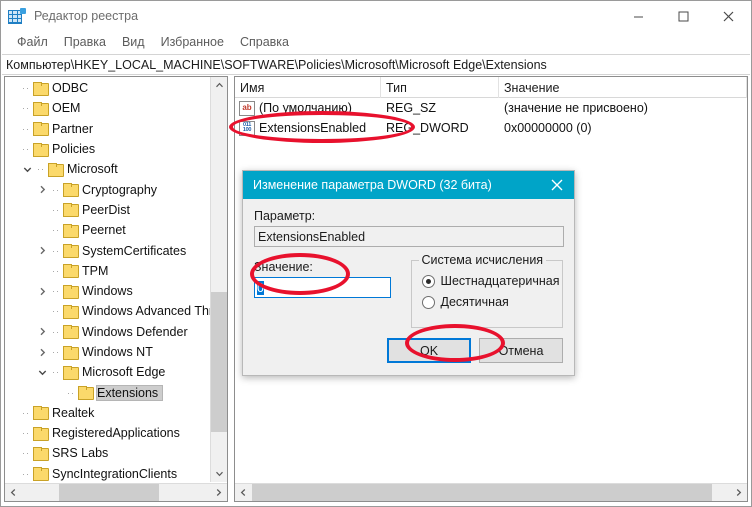 The width and height of the screenshot is (752, 507). Describe the element at coordinates (74, 149) in the screenshot. I see `tree-item-label: Policies` at that location.